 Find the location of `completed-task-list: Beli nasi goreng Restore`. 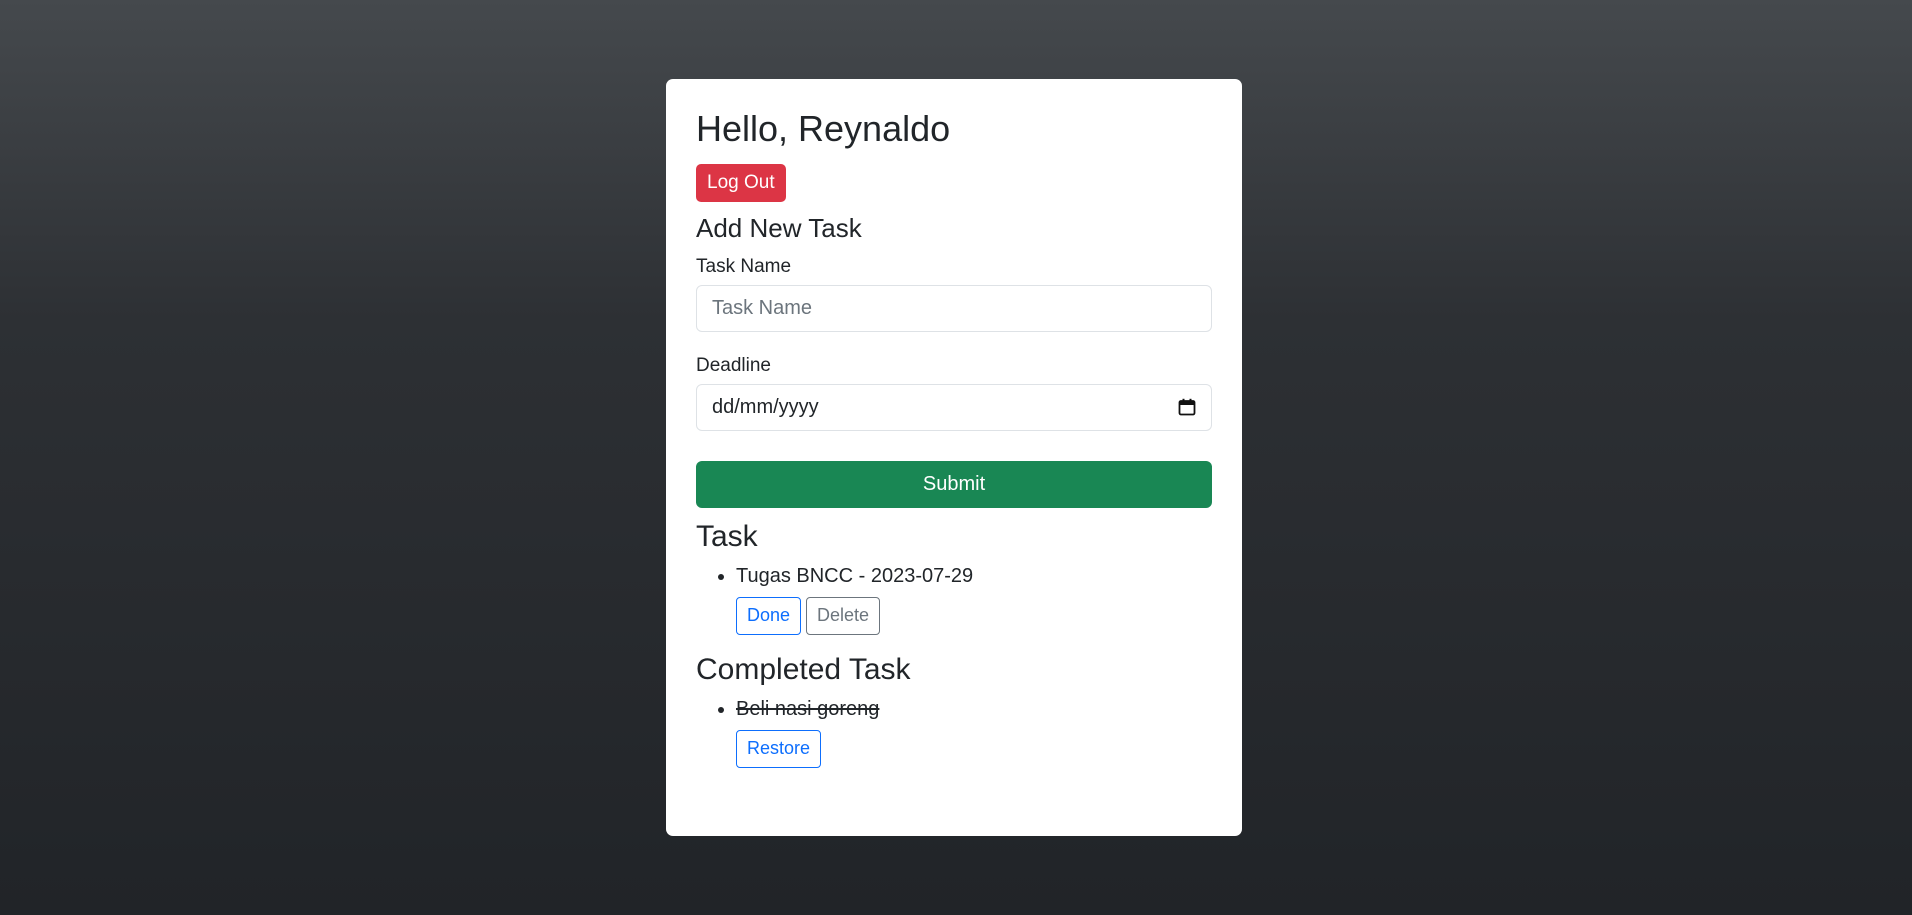

completed-task-list: Beli nasi goreng Restore is located at coordinates (954, 732).